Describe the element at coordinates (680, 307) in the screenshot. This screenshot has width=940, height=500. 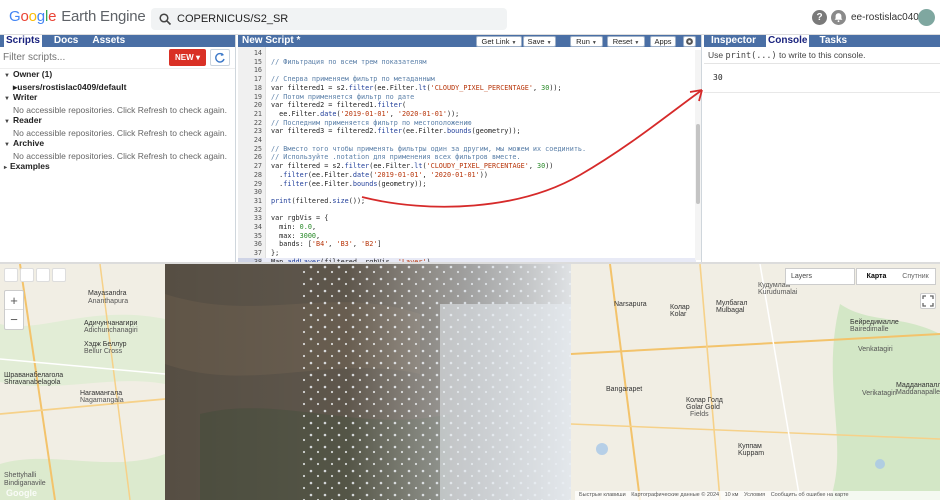
I see `map-place-label: Колар` at that location.